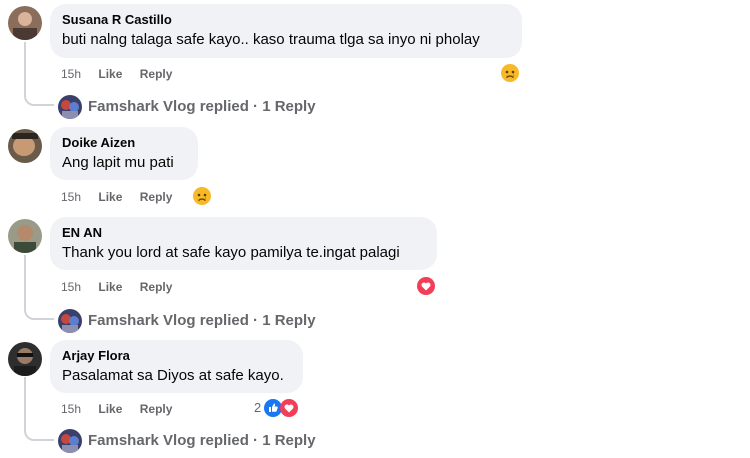 This screenshot has width=750, height=458. I want to click on comment-author: Arjay Flora, so click(176, 355).